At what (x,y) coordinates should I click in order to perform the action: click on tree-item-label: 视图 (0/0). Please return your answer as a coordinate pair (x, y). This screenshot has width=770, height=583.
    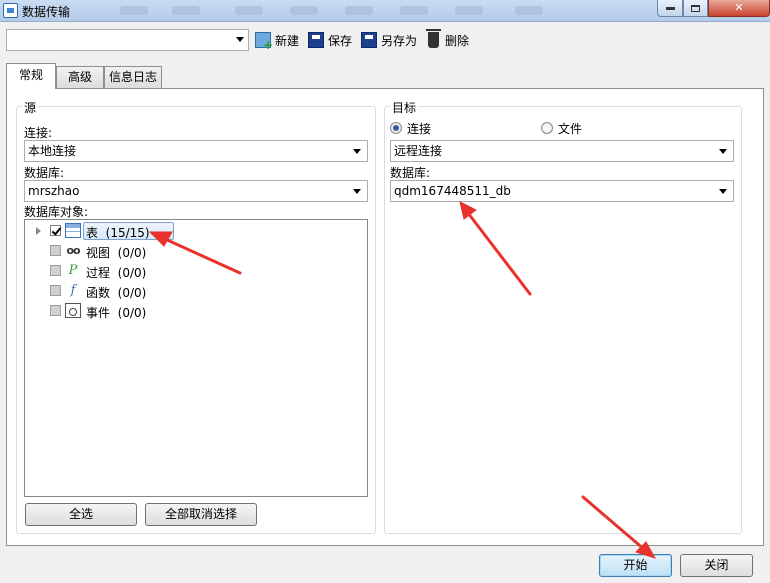
    Looking at the image, I should click on (116, 252).